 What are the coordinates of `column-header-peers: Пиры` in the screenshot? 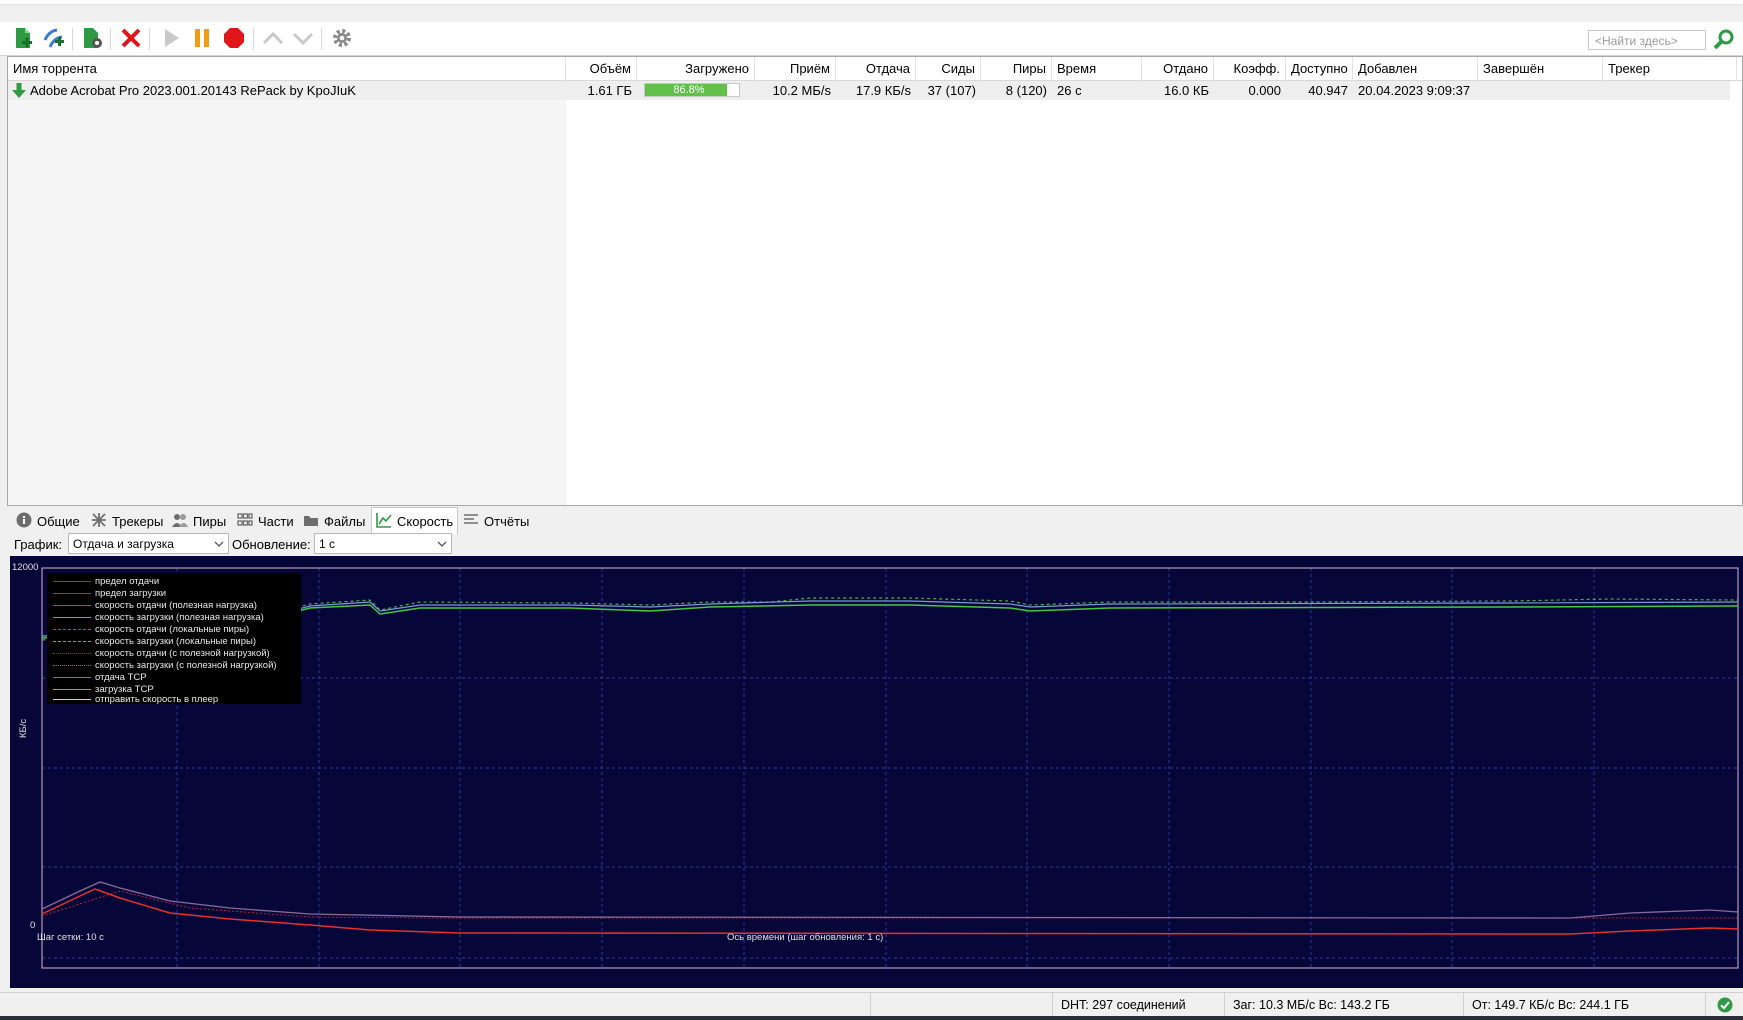 It's located at (1016, 69).